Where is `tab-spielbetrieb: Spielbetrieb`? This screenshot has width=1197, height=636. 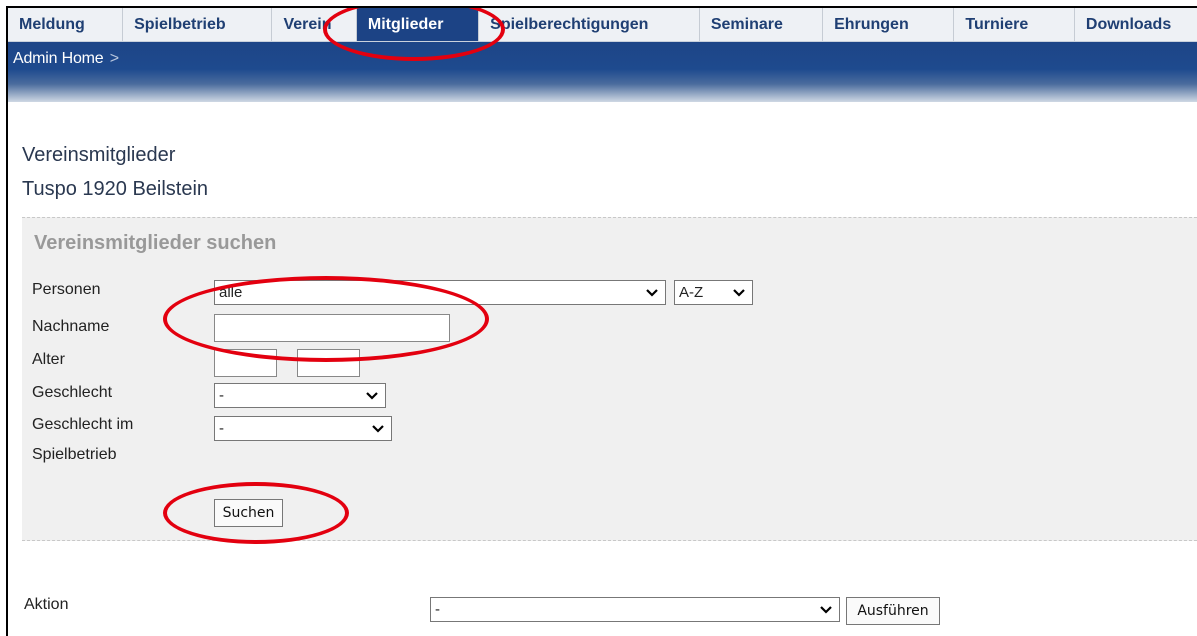
tab-spielbetrieb: Spielbetrieb is located at coordinates (198, 24).